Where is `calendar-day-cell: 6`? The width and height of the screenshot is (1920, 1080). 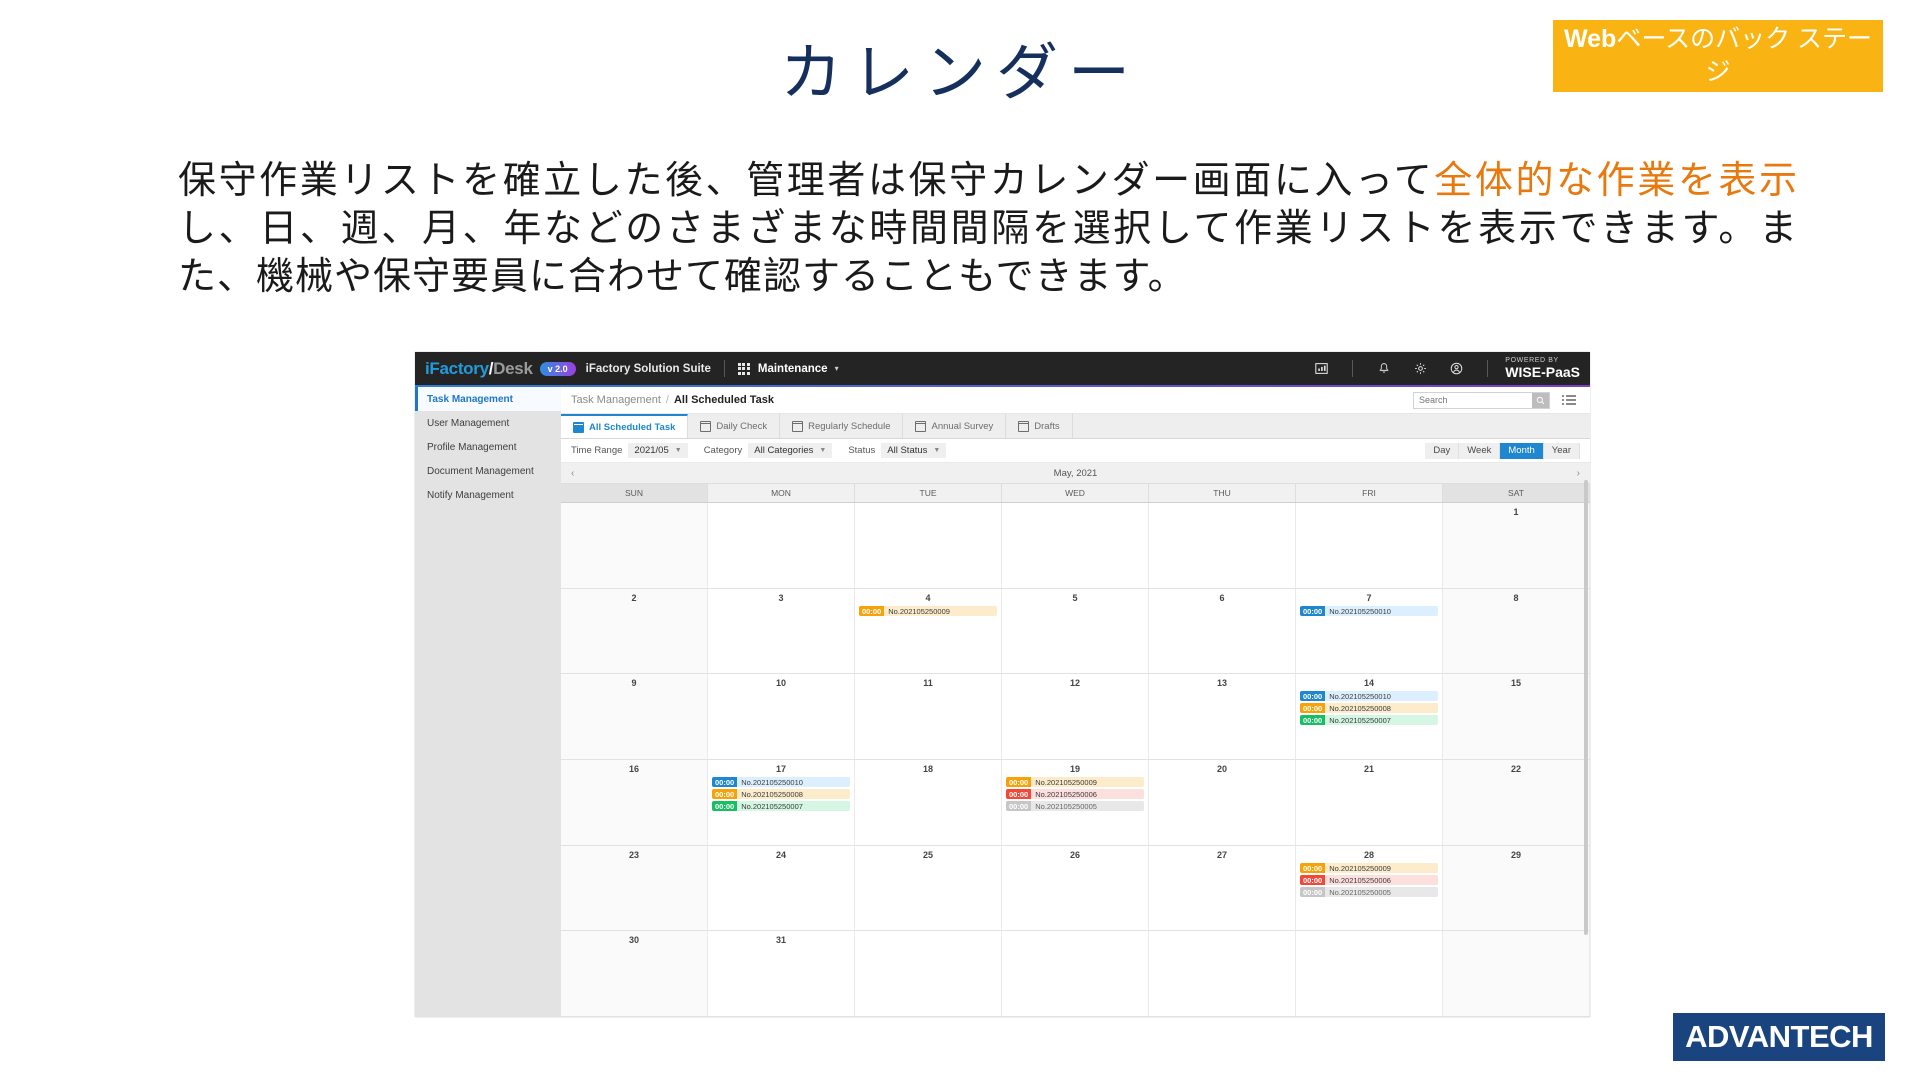 calendar-day-cell: 6 is located at coordinates (1222, 631).